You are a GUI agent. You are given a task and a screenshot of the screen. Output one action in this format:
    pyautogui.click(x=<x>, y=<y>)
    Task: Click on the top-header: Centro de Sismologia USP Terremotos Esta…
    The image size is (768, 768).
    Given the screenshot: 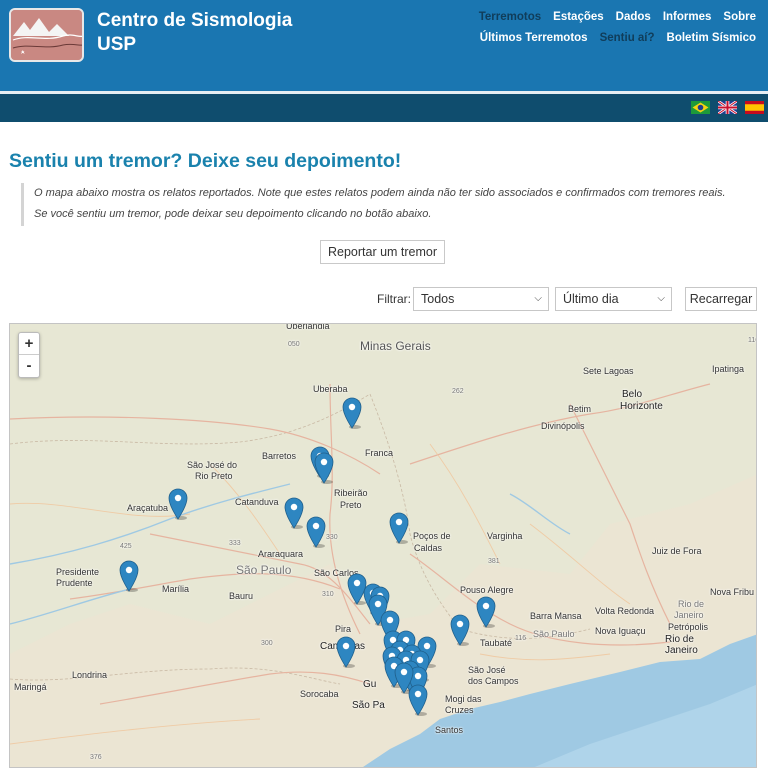 What is the action you would take?
    pyautogui.click(x=384, y=45)
    